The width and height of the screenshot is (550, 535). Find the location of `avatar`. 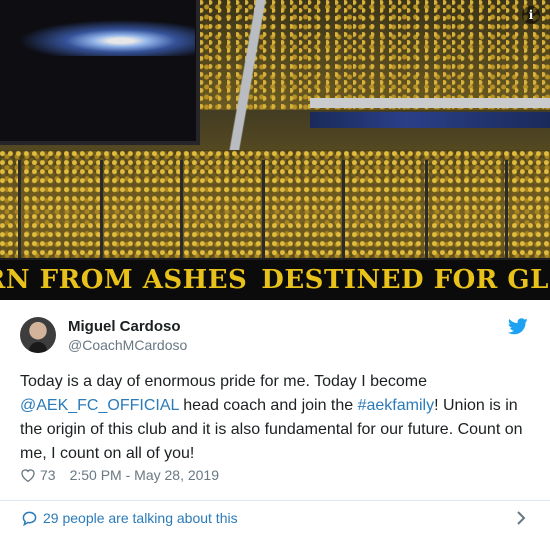

avatar is located at coordinates (38, 335).